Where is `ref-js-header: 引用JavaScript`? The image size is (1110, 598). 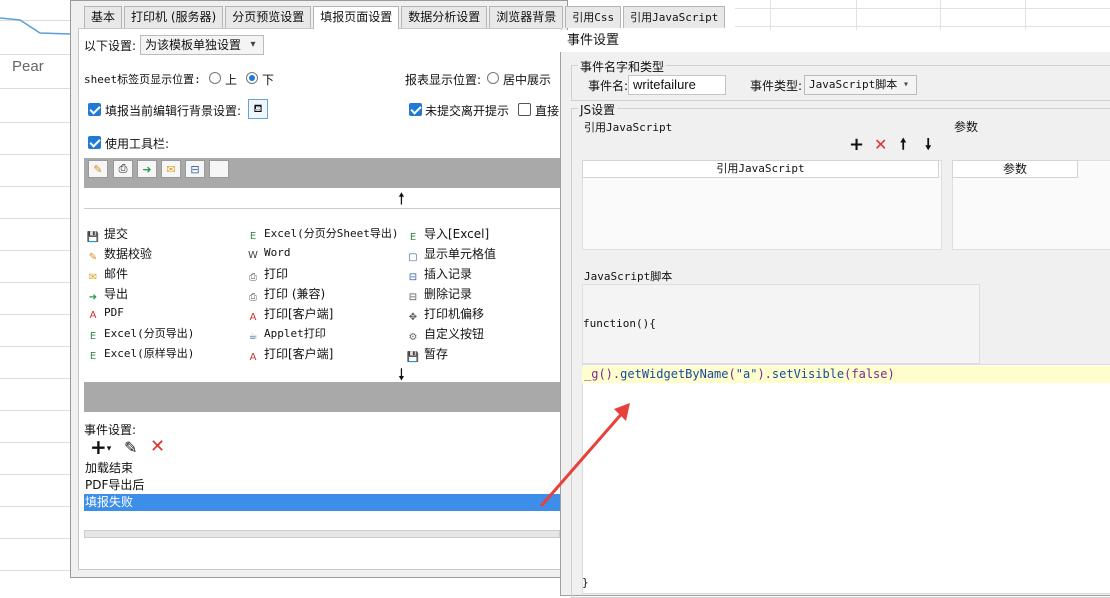
ref-js-header: 引用JavaScript is located at coordinates (760, 169).